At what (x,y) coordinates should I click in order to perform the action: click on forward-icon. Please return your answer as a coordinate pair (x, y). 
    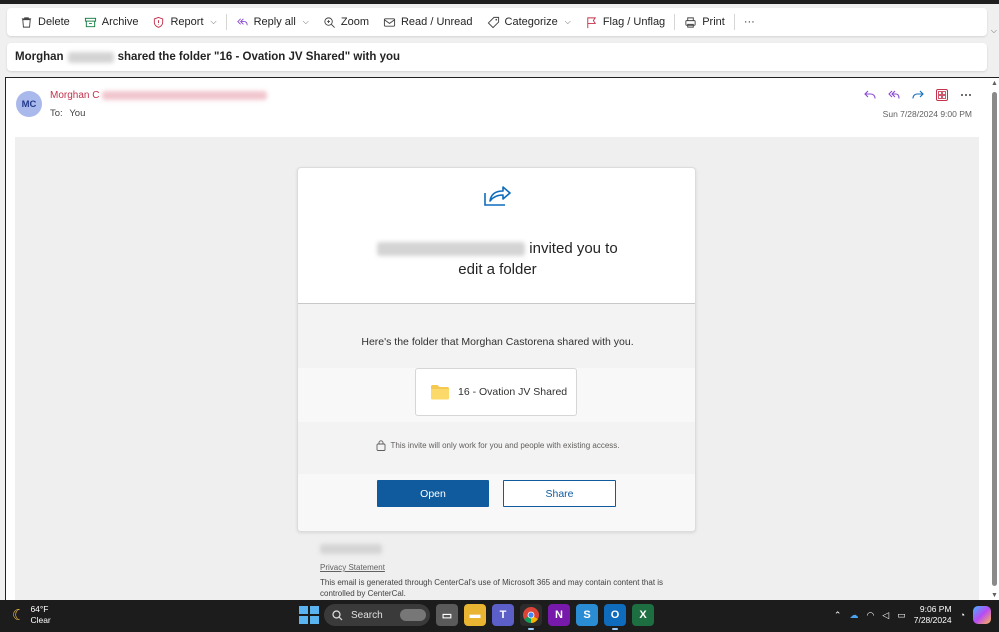
    Looking at the image, I should click on (918, 95).